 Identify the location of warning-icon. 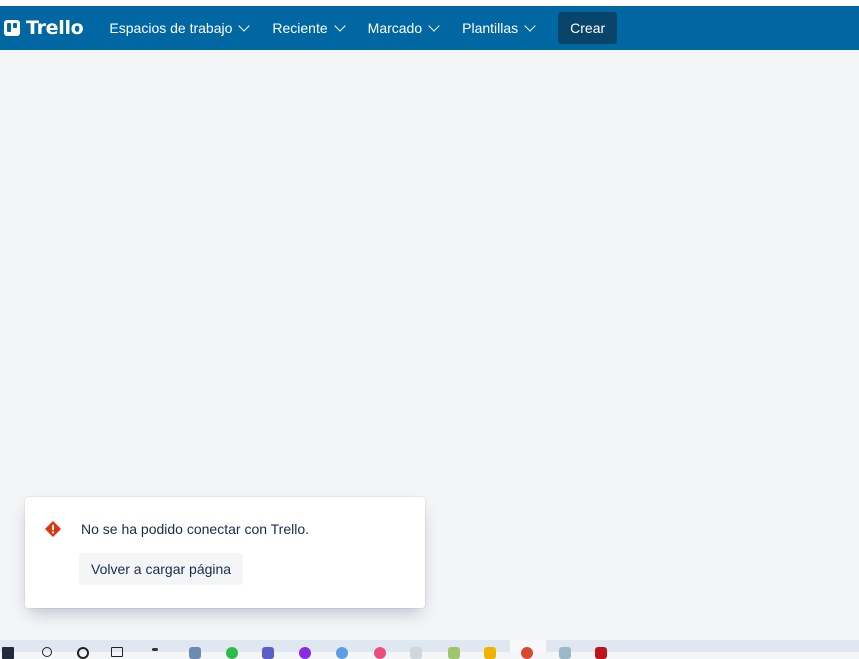
(53, 529).